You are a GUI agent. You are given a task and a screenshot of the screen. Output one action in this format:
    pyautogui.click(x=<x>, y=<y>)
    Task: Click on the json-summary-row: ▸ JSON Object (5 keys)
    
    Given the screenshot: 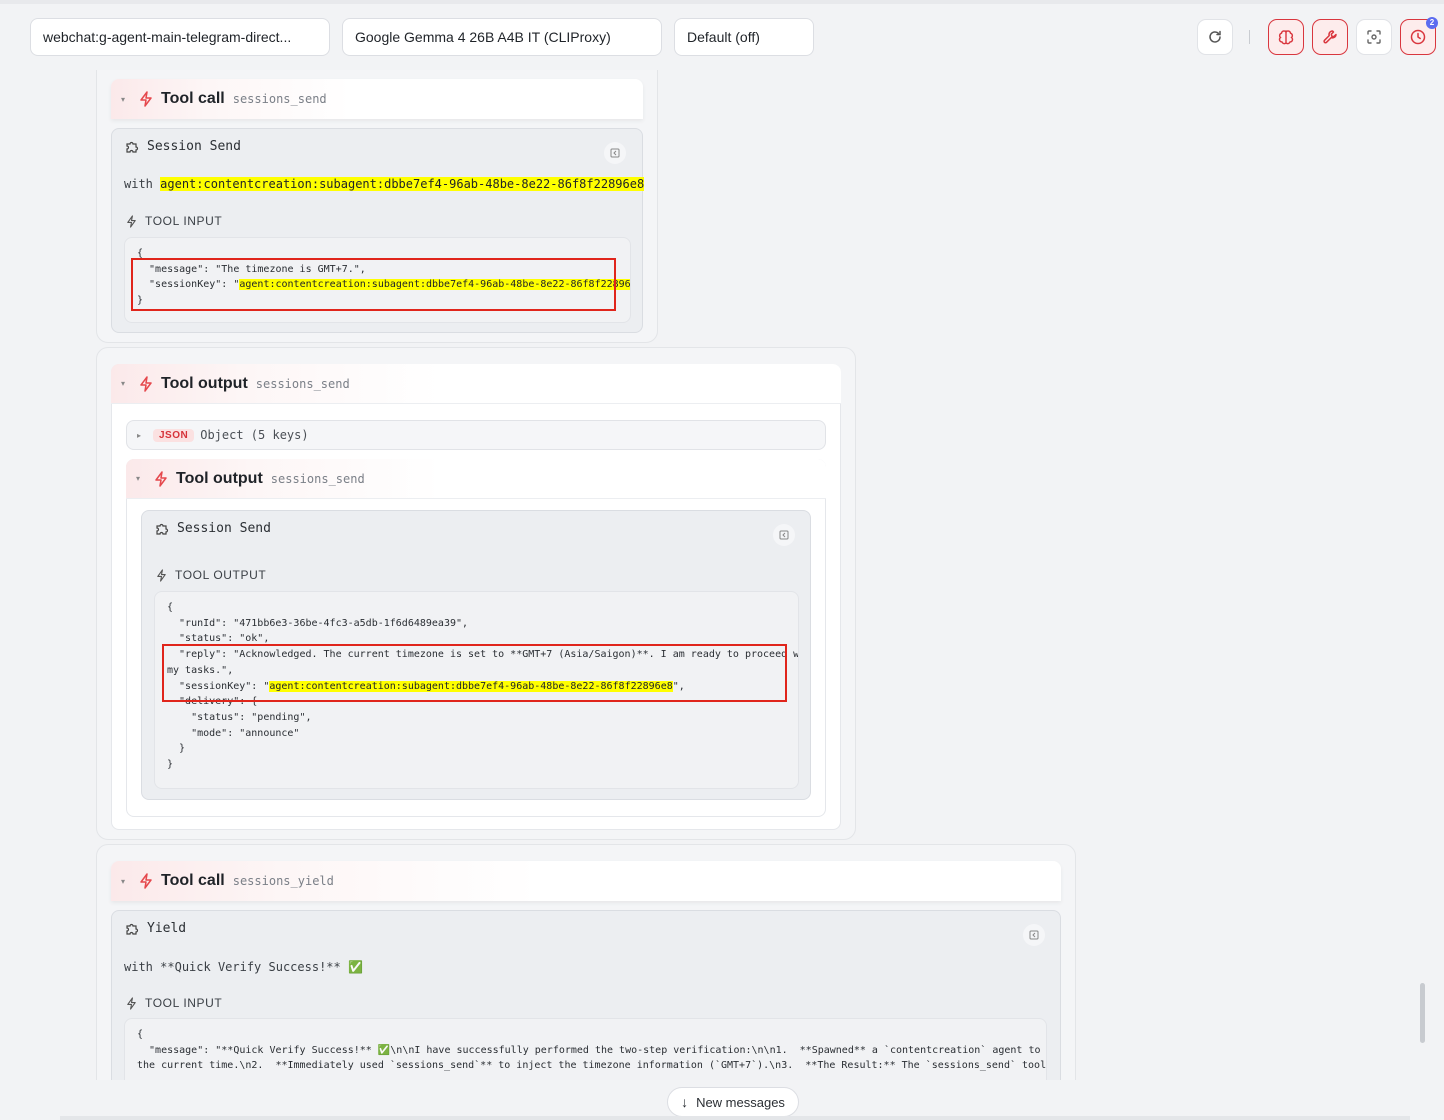 What is the action you would take?
    pyautogui.click(x=476, y=435)
    